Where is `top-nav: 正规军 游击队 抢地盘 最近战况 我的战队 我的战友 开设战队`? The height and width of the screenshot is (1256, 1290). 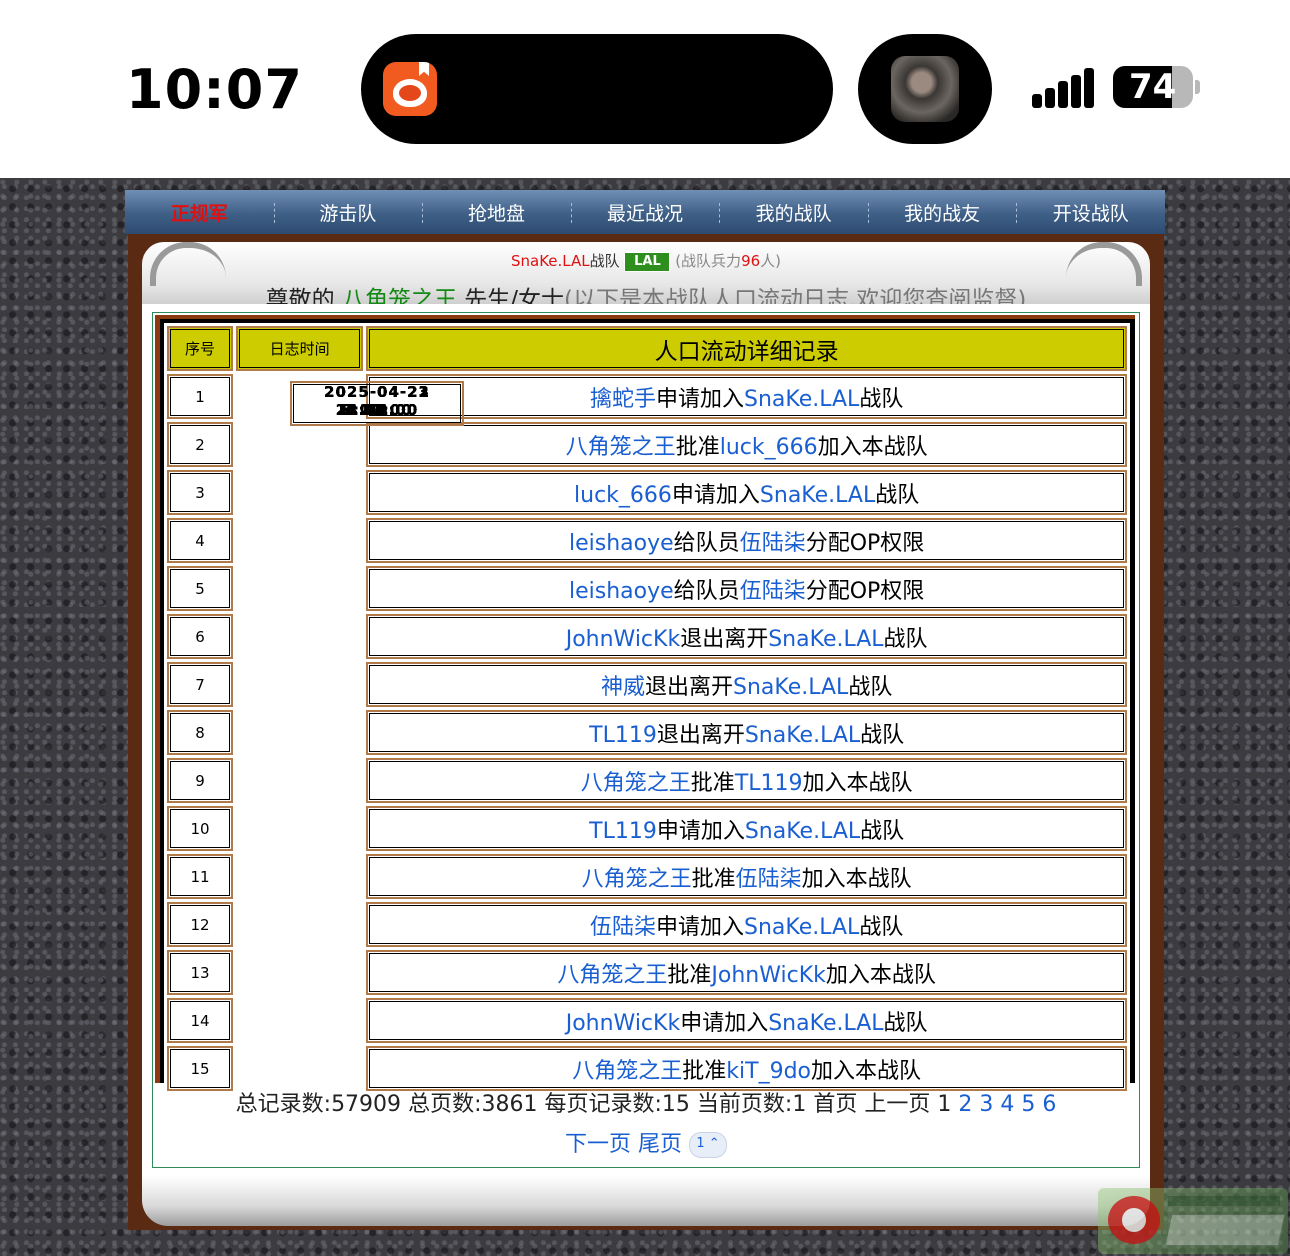 top-nav: 正规军 游击队 抢地盘 最近战况 我的战队 我的战友 开设战队 is located at coordinates (645, 212).